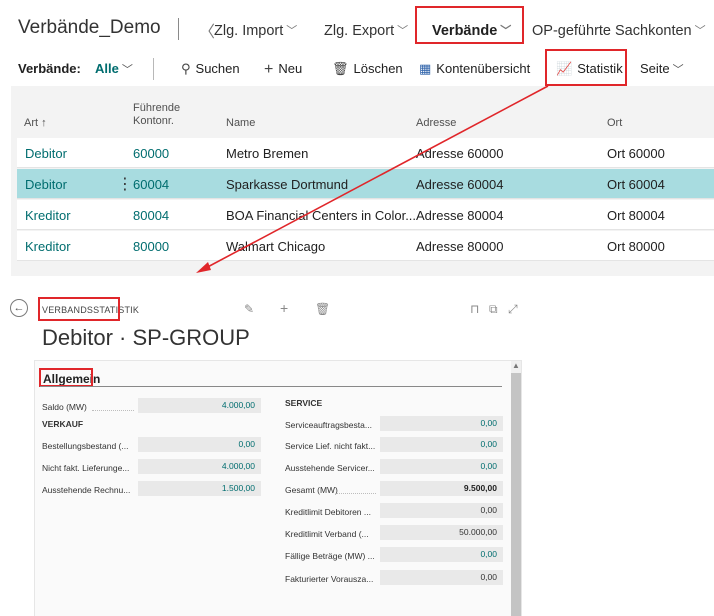  What do you see at coordinates (66, 377) in the screenshot?
I see `highlight-box-allgemein` at bounding box center [66, 377].